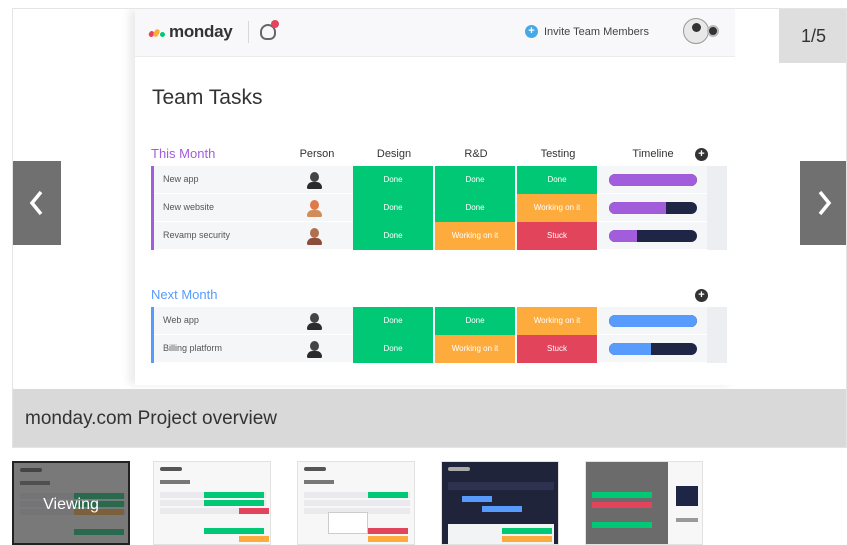 The height and width of the screenshot is (545, 847). I want to click on user-avatar, so click(696, 31).